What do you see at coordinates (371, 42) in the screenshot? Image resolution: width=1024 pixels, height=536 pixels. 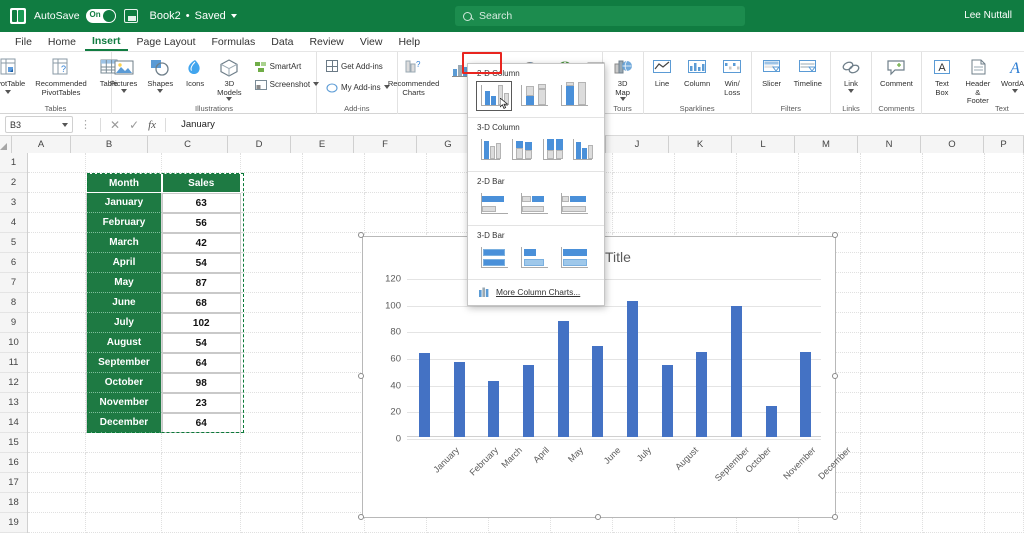 I see `tab-view: View` at bounding box center [371, 42].